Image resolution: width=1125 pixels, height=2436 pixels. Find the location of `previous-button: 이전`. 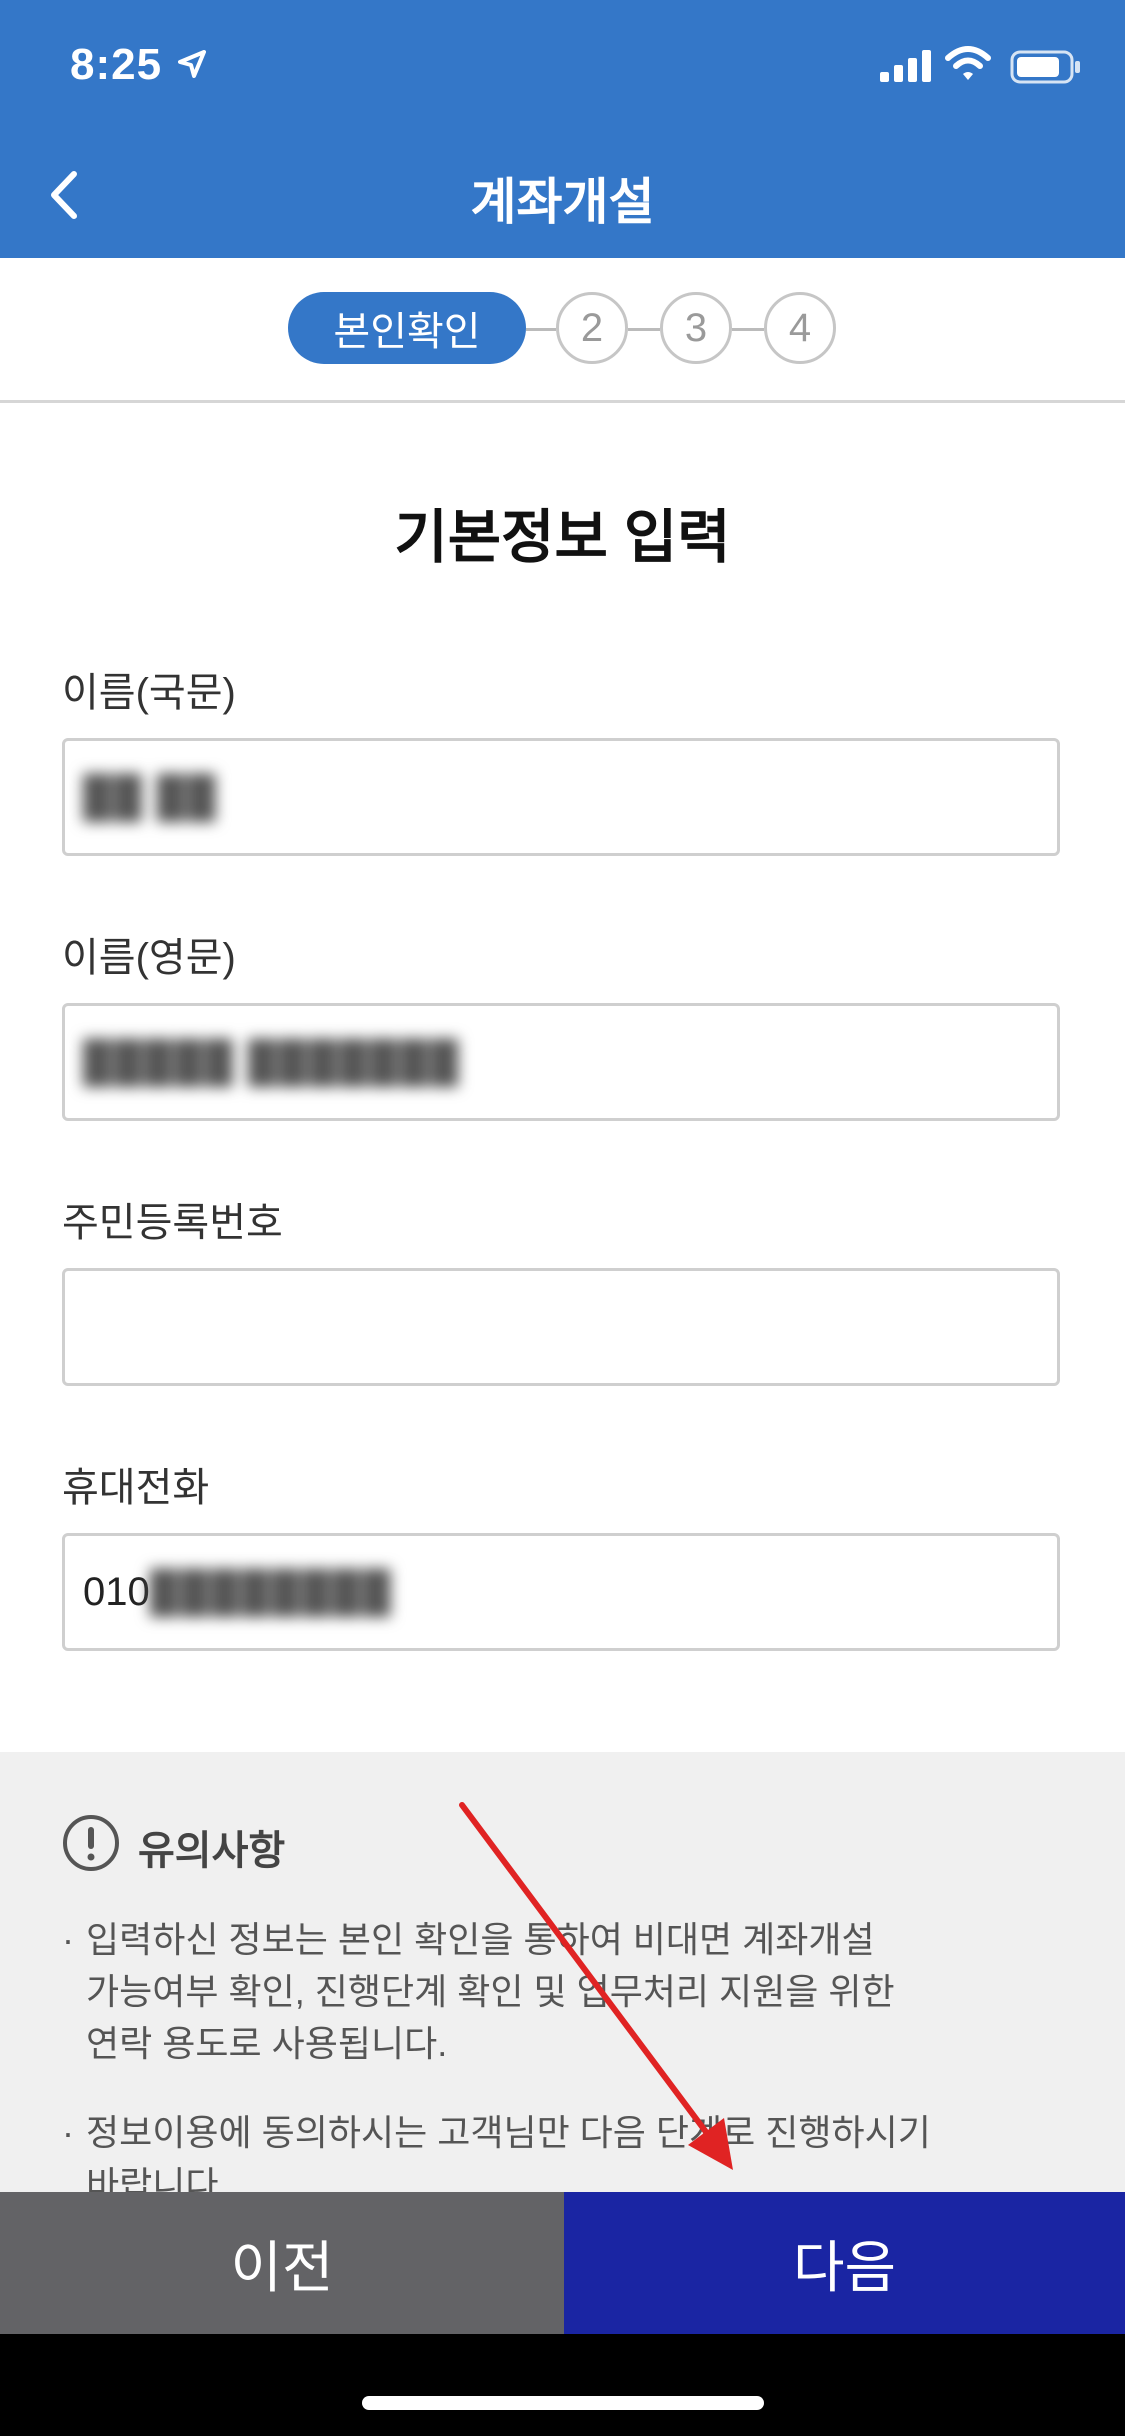

previous-button: 이전 is located at coordinates (282, 2263).